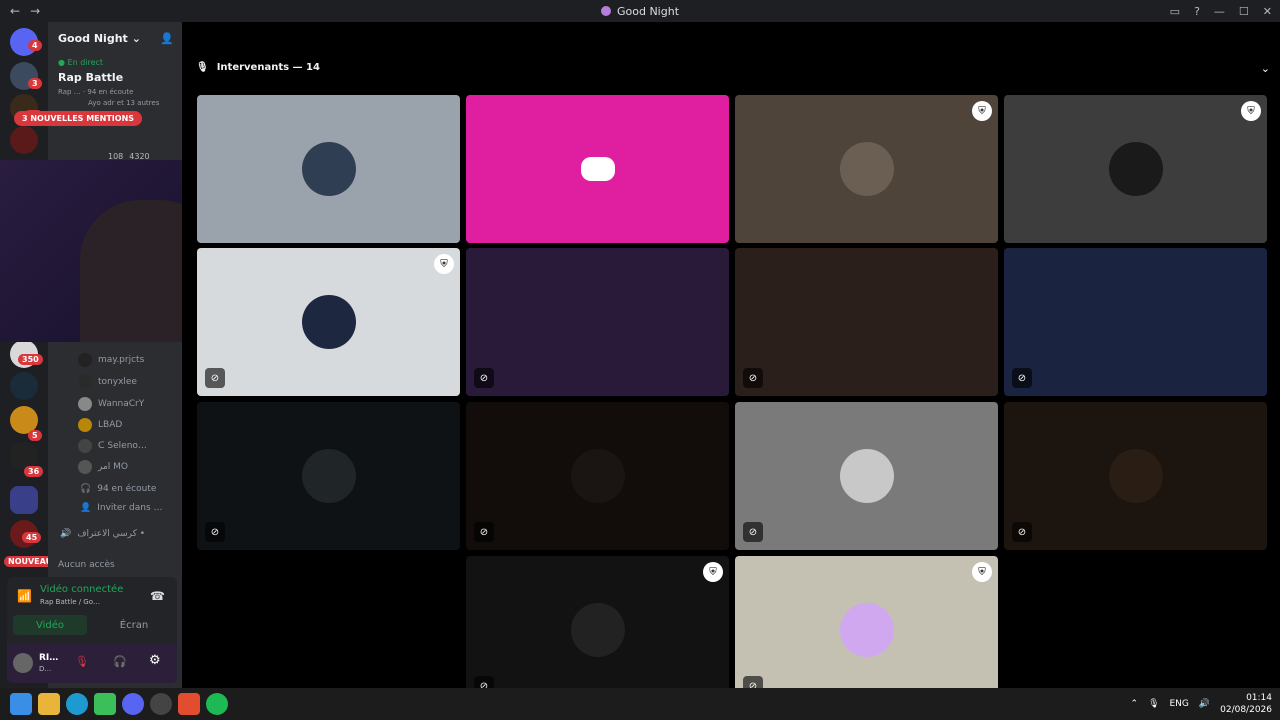 The width and height of the screenshot is (1280, 720). Describe the element at coordinates (1135, 704) in the screenshot. I see `chevron-up-icon: ⌃` at that location.